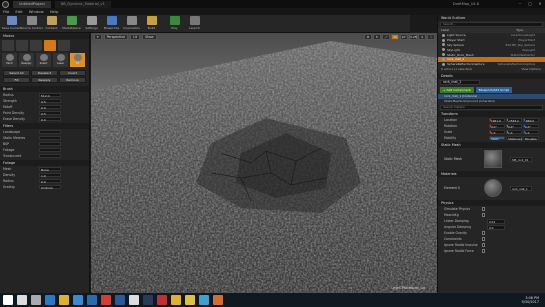 The width and height of the screenshot is (545, 307). I want to click on view-options-button: View Options, so click(531, 69).